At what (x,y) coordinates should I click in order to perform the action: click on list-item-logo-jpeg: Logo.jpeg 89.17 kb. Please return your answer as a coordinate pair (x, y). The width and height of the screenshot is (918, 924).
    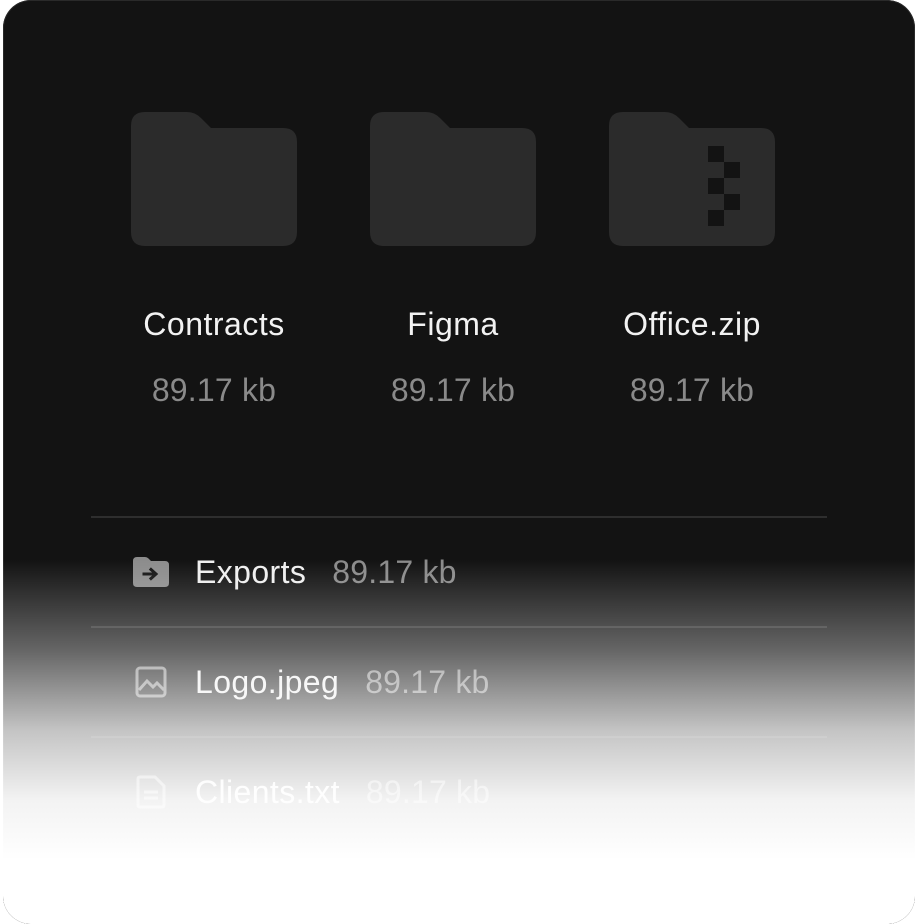
    Looking at the image, I should click on (459, 682).